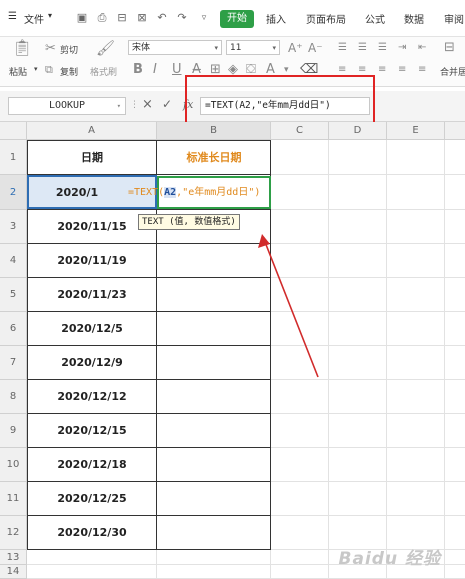  Describe the element at coordinates (291, 309) in the screenshot. I see `arrow-shaft` at that location.